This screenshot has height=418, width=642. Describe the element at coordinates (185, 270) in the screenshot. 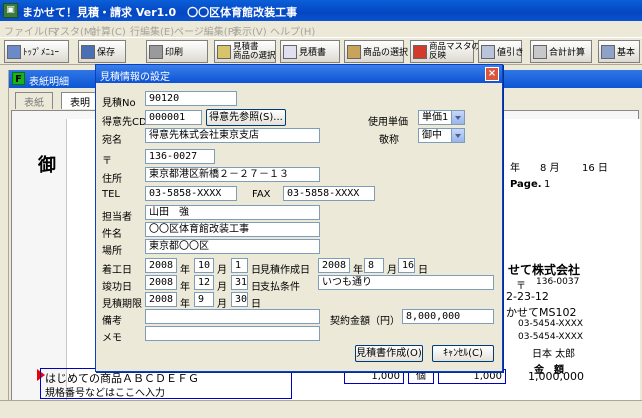

I see `start-year-unit: 年` at that location.